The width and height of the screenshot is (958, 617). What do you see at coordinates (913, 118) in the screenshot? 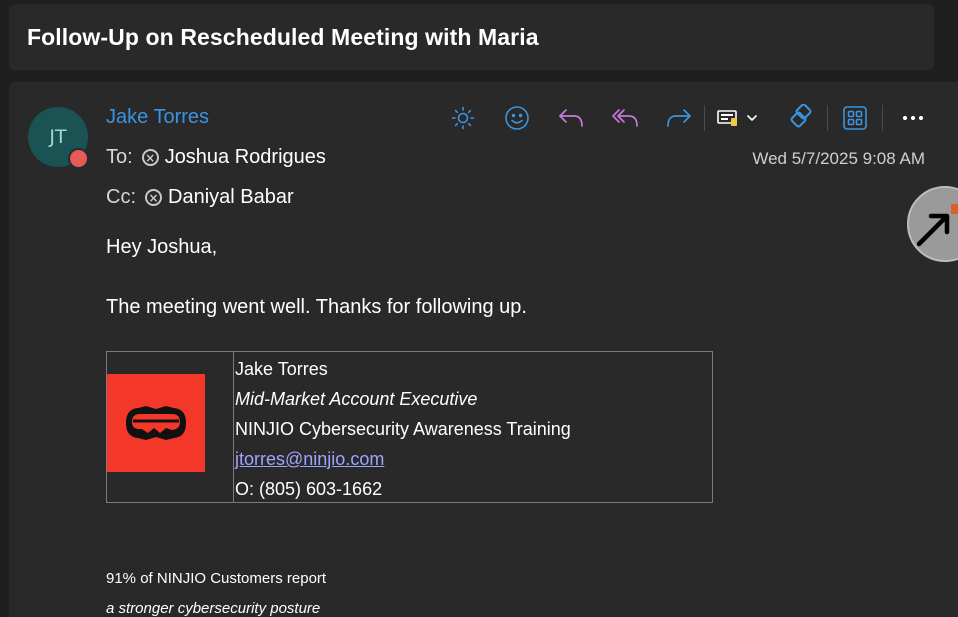
I see `more-icon` at bounding box center [913, 118].